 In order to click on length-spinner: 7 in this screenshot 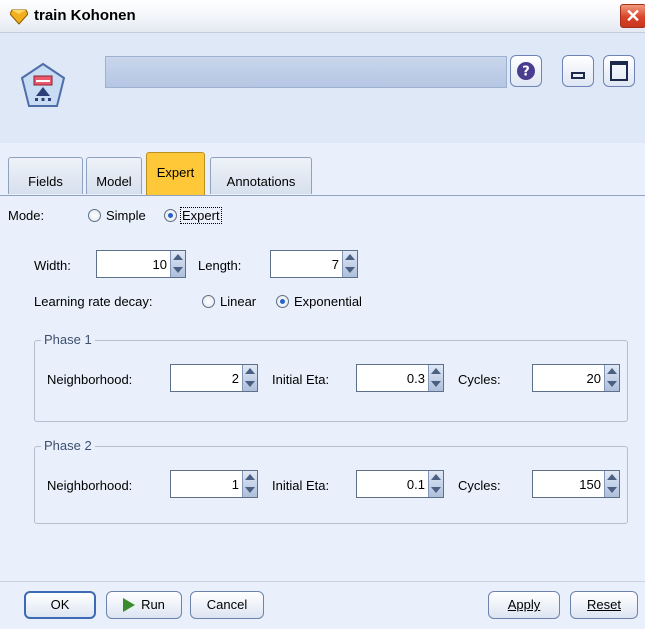, I will do `click(314, 264)`.